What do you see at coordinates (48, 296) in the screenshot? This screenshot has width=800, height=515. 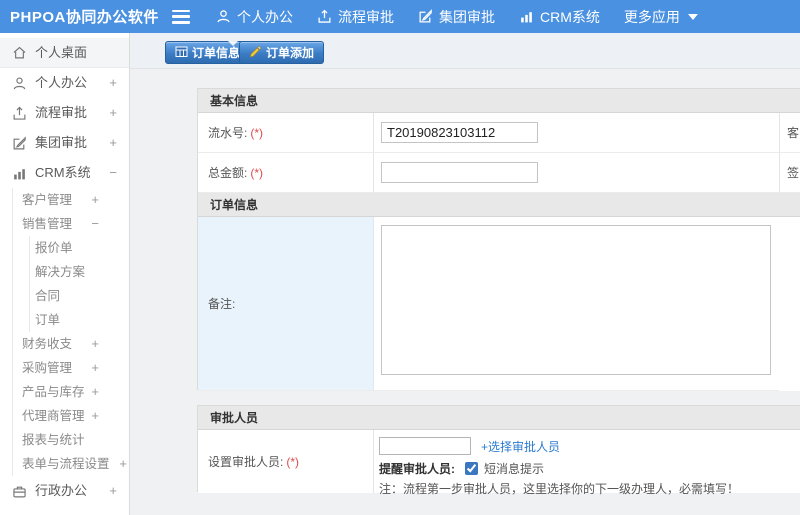 I see `sidebar-item-label: 合同` at bounding box center [48, 296].